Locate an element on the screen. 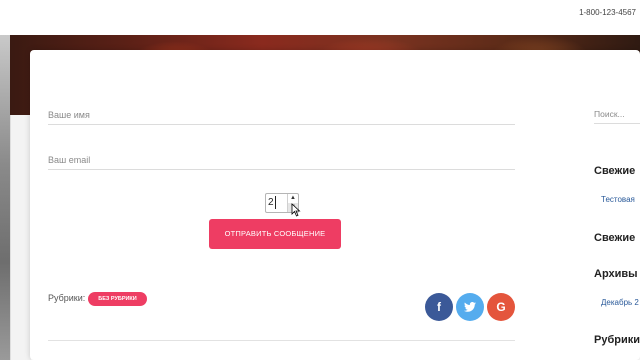 Image resolution: width=640 pixels, height=360 pixels. sidebar-link-post: Тестовая is located at coordinates (618, 199).